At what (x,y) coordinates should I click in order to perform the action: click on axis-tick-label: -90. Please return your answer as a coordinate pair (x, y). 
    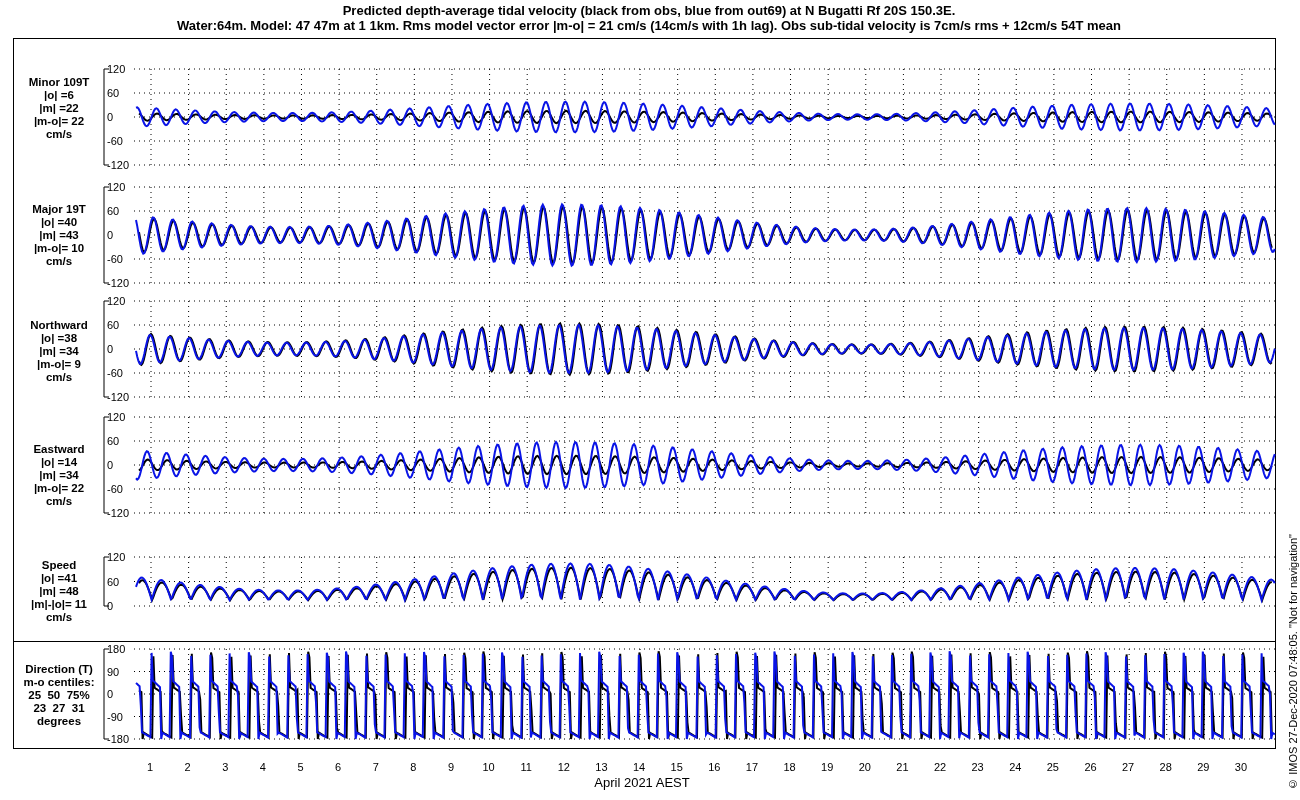
    Looking at the image, I should click on (115, 716).